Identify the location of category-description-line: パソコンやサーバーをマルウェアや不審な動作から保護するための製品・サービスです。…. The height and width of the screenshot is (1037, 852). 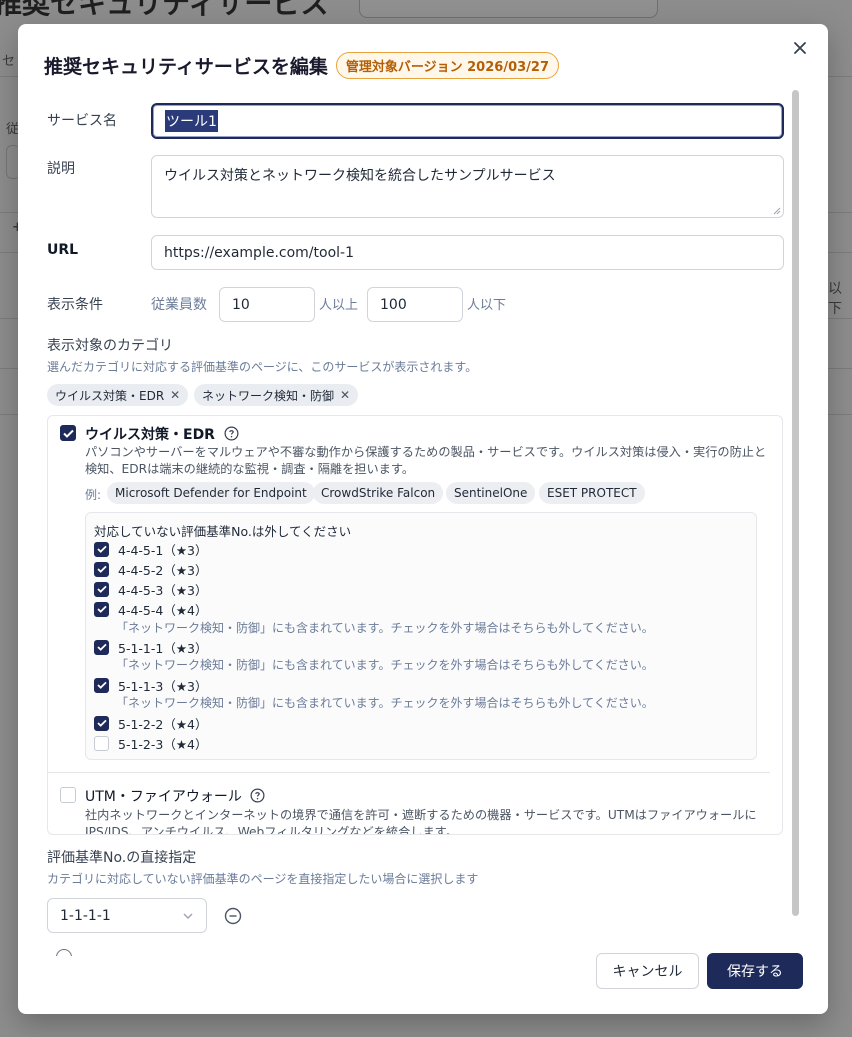
(426, 452).